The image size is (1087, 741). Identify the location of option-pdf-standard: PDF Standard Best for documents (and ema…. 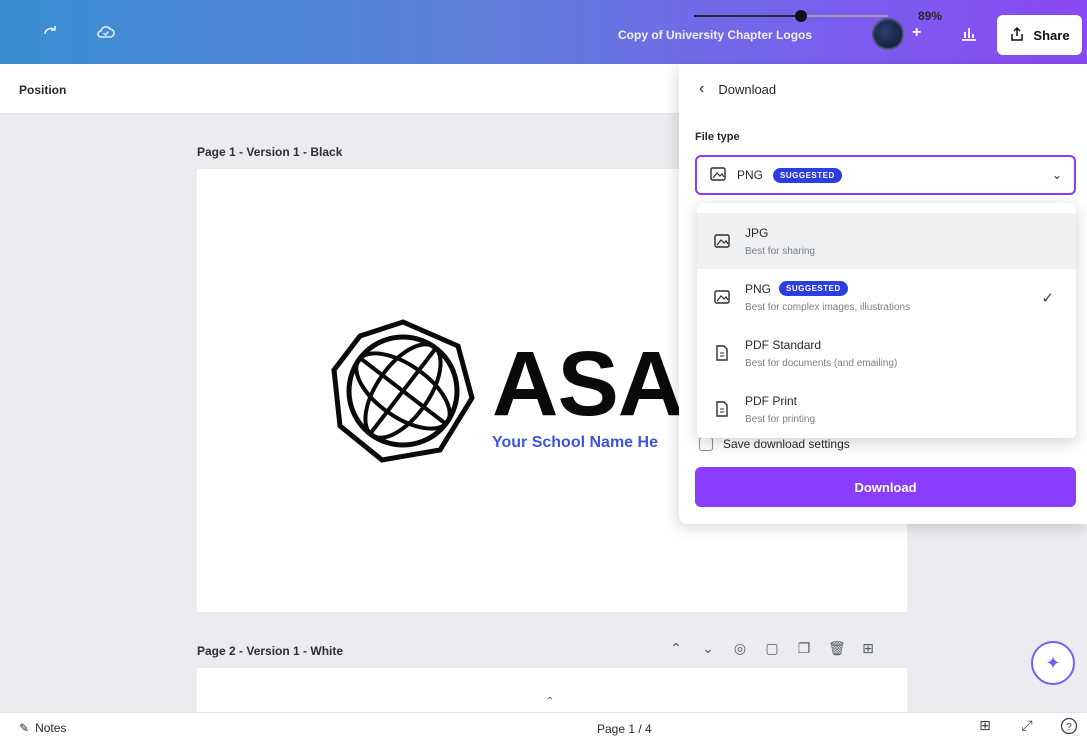
(886, 353).